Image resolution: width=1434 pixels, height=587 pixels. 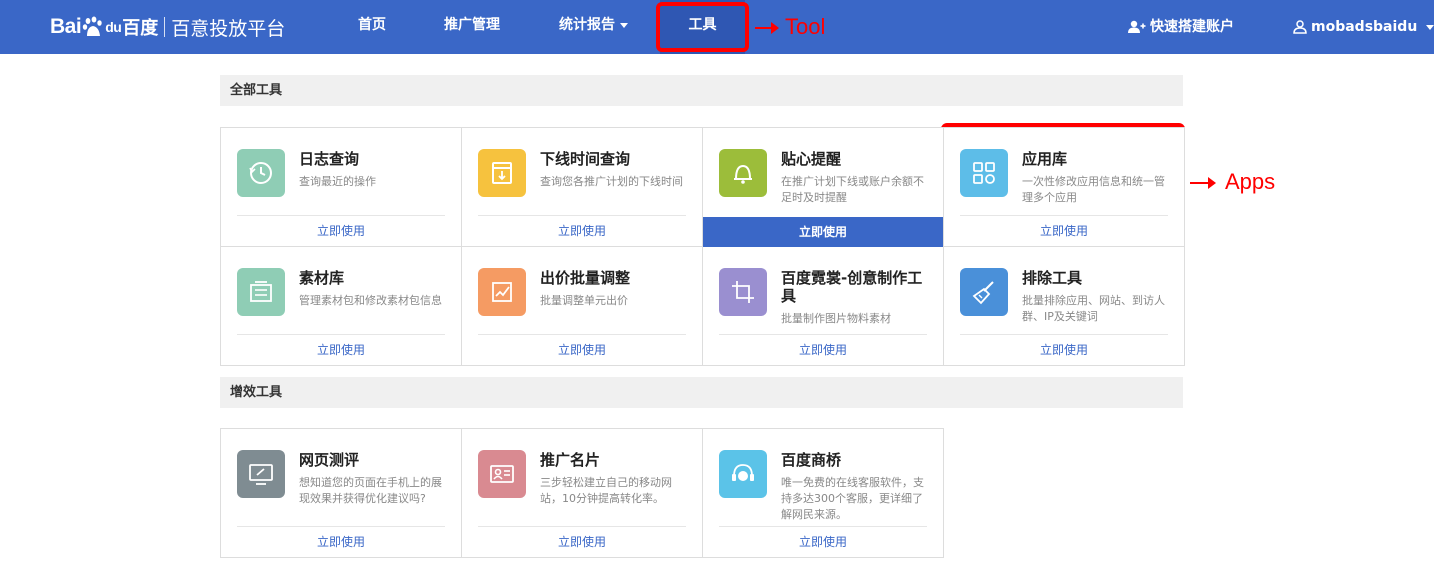 What do you see at coordinates (370, 490) in the screenshot?
I see `tool-description: 想知道您的页面在手机上的展现效果并获得优化建议吗?` at bounding box center [370, 490].